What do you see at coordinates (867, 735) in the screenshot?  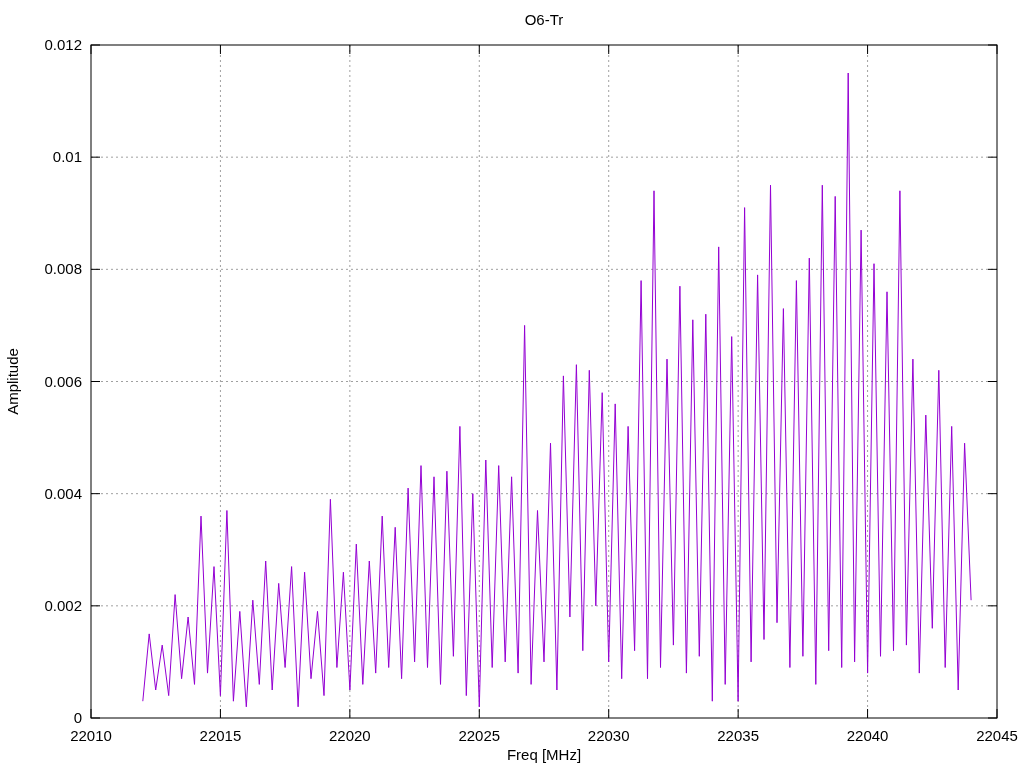 I see `x-tick-label: 22040` at bounding box center [867, 735].